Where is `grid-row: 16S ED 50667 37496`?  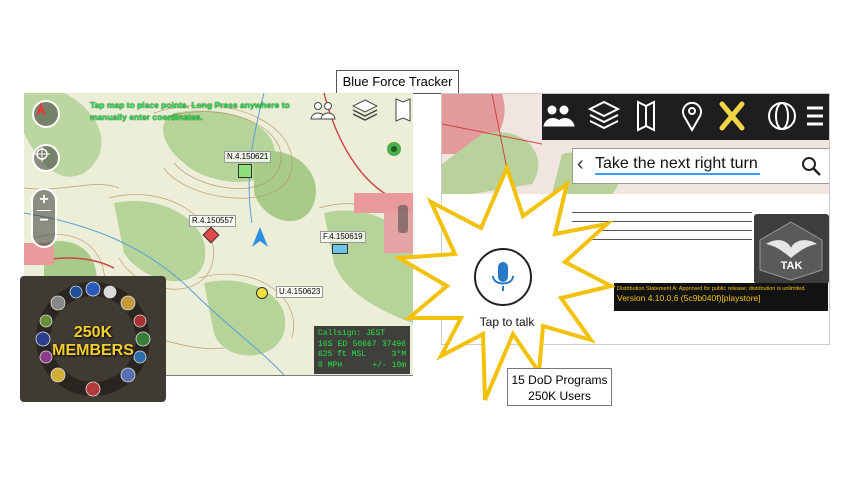
grid-row: 16S ED 50667 37496 is located at coordinates (362, 345).